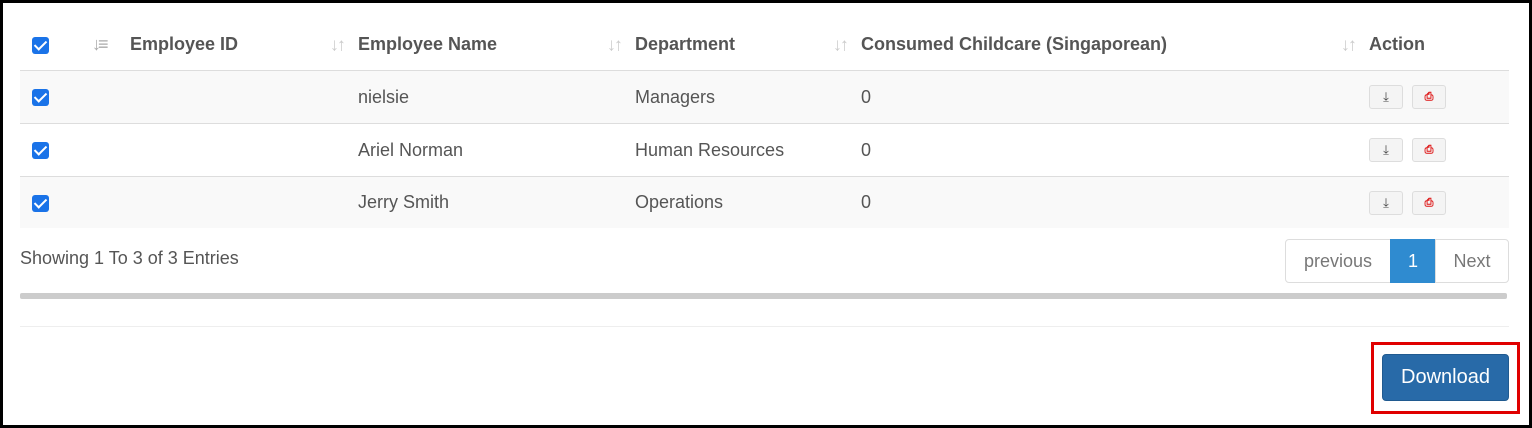 This screenshot has height=428, width=1532. Describe the element at coordinates (51, 45) in the screenshot. I see `select-all-header` at that location.